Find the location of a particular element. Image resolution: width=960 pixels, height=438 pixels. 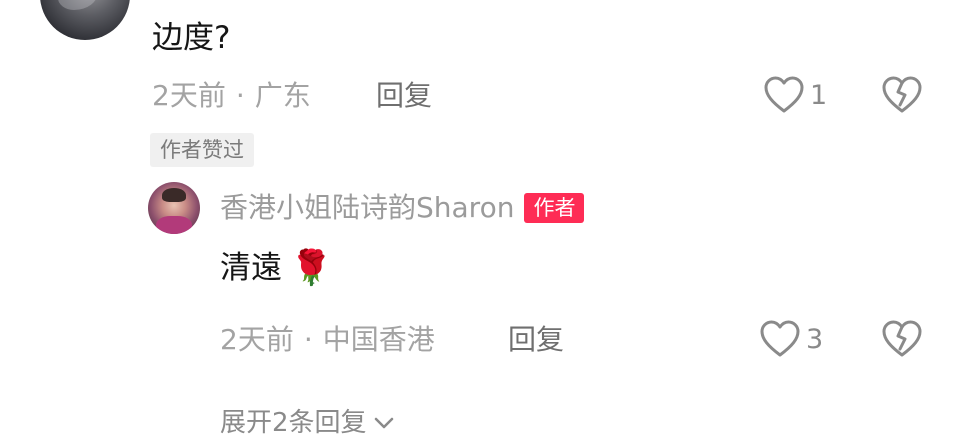

rose-emoji: 🌹 is located at coordinates (311, 268).